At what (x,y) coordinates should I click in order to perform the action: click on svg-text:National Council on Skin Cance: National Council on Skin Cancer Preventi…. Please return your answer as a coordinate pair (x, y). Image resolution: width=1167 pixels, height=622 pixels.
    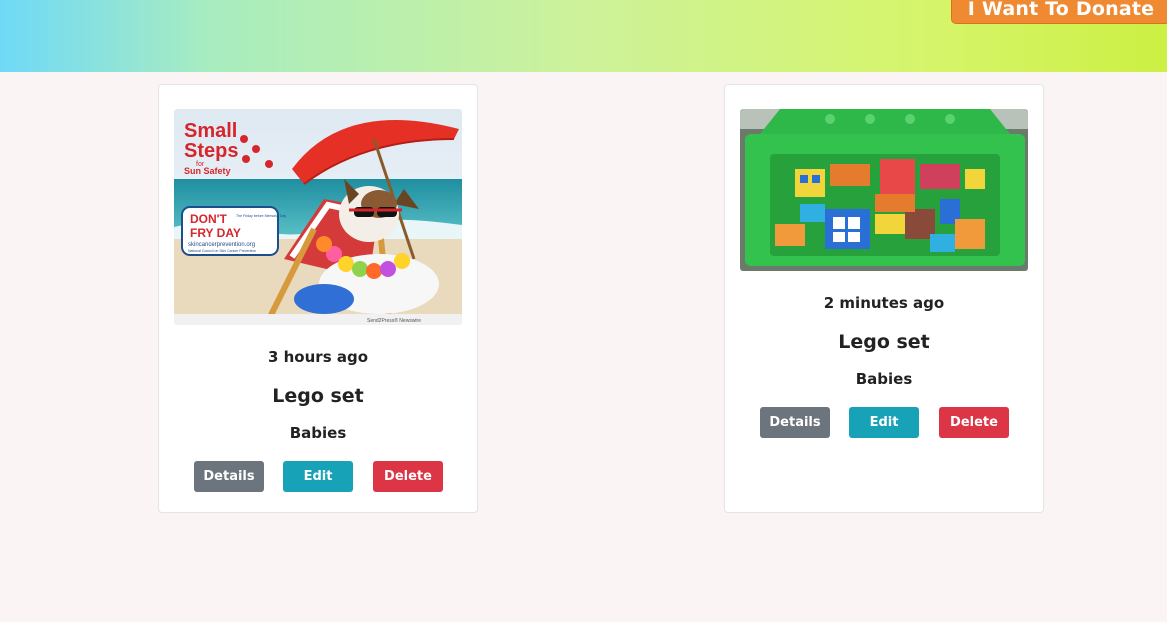
    Looking at the image, I should click on (222, 251).